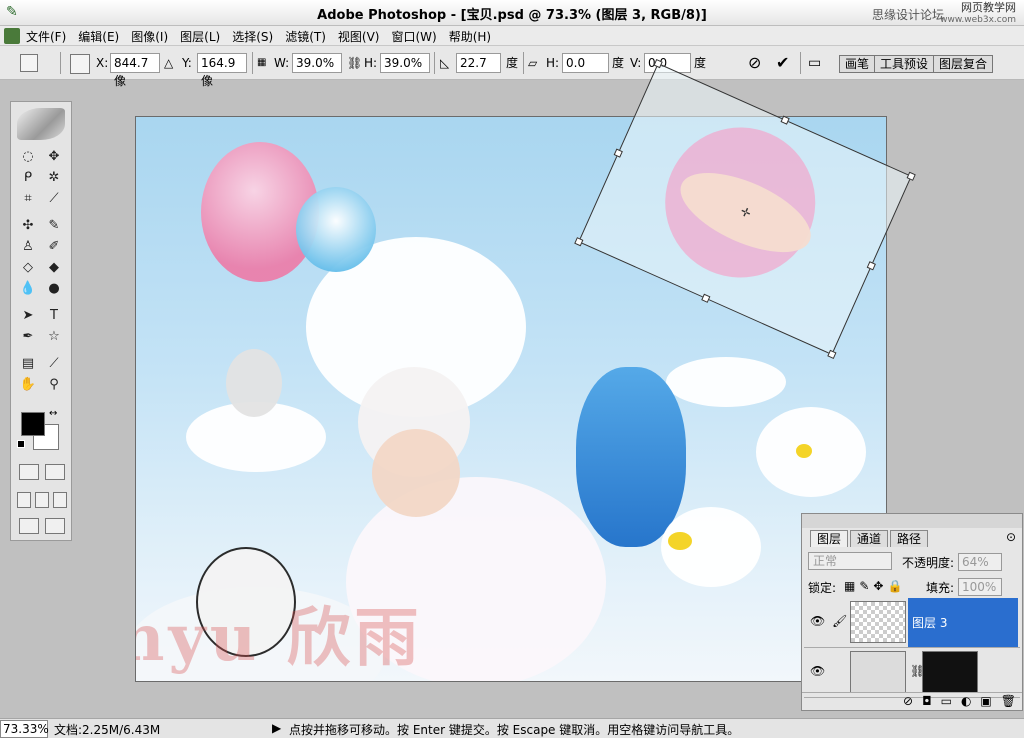 The height and width of the screenshot is (738, 1024). Describe the element at coordinates (478, 63) in the screenshot. I see `angle-input: 22.7` at that location.